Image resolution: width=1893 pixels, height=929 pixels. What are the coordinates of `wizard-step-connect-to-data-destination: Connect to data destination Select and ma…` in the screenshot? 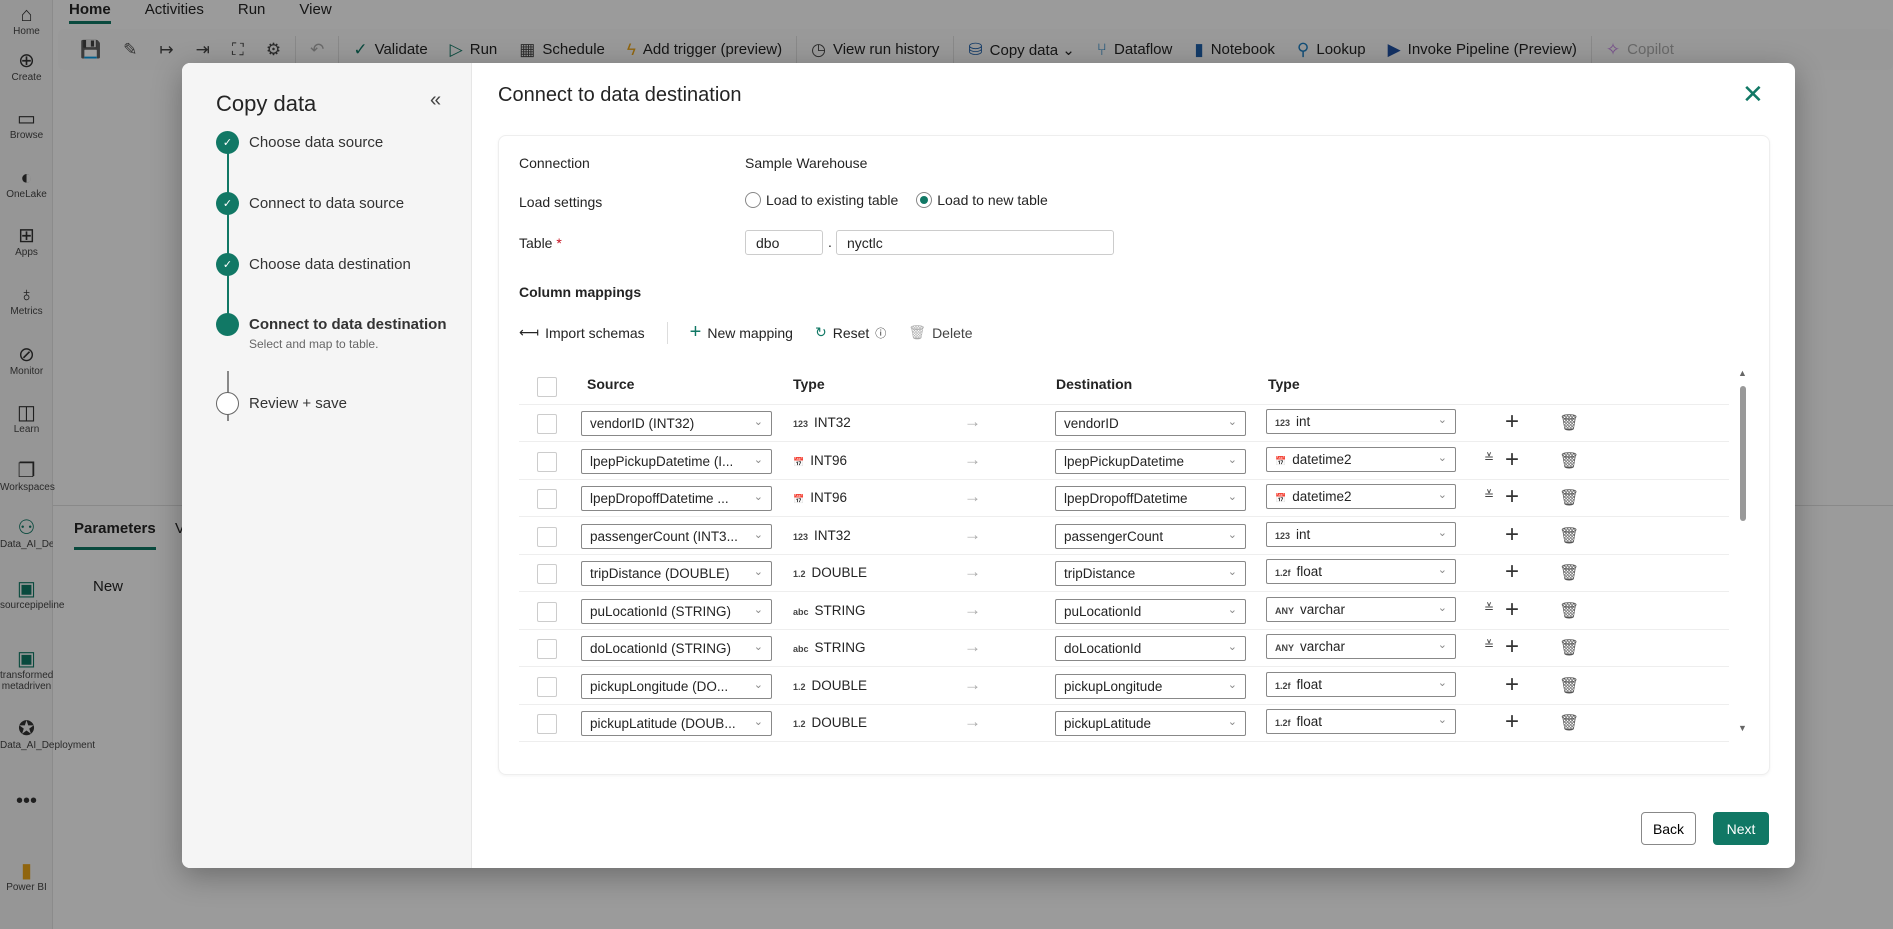 It's located at (331, 332).